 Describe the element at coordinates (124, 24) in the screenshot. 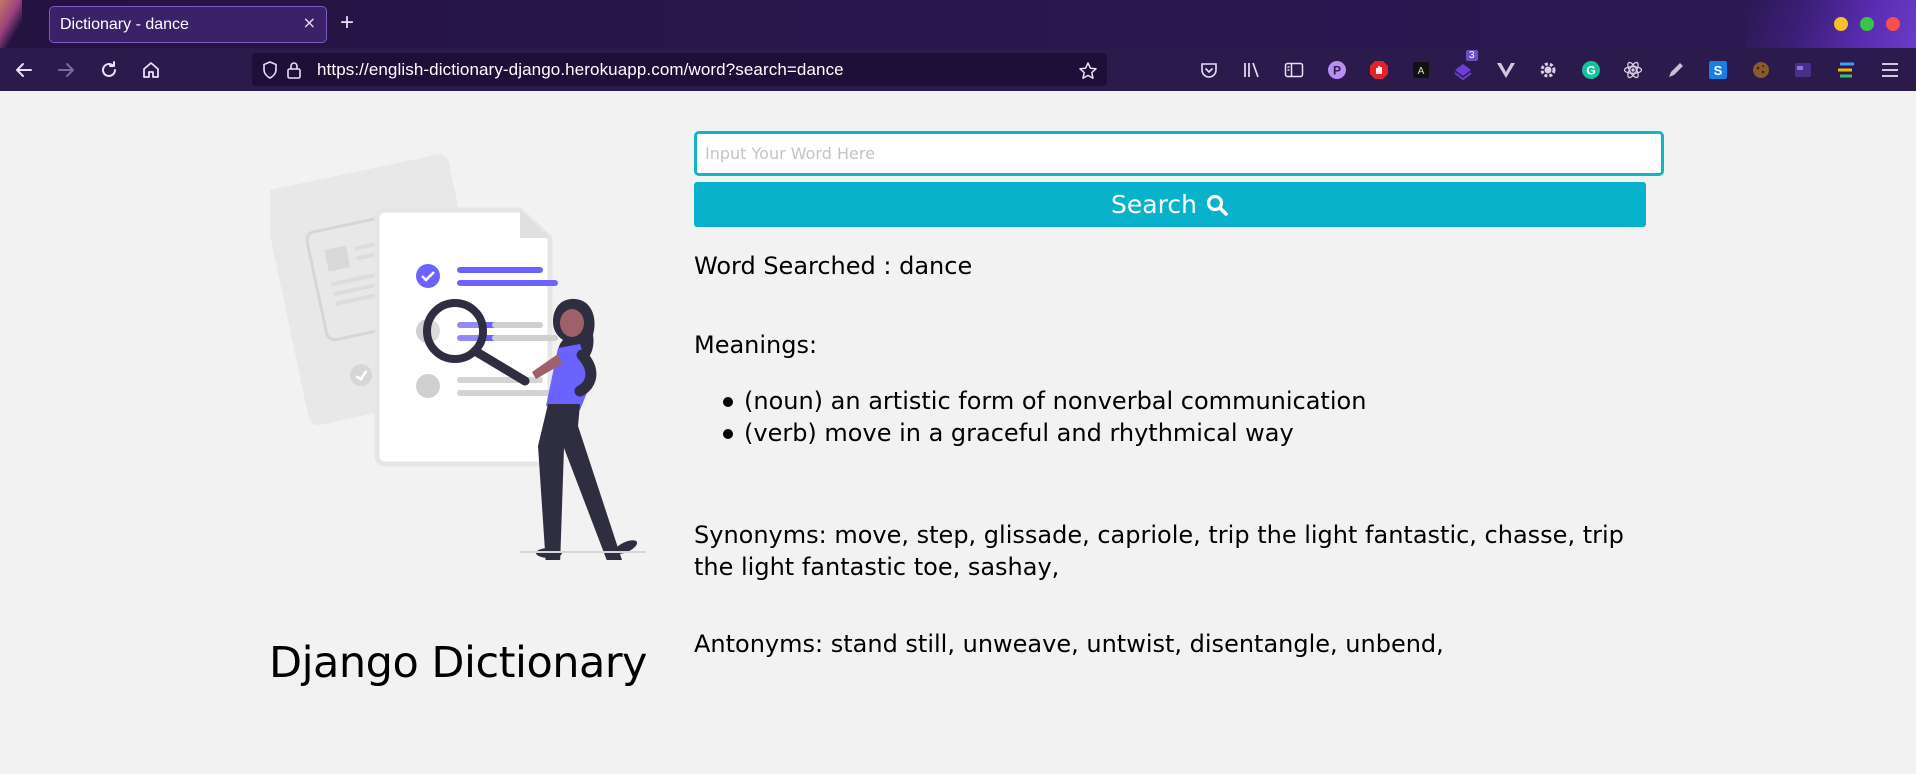

I see `tab-title: Dictionary - dance` at that location.